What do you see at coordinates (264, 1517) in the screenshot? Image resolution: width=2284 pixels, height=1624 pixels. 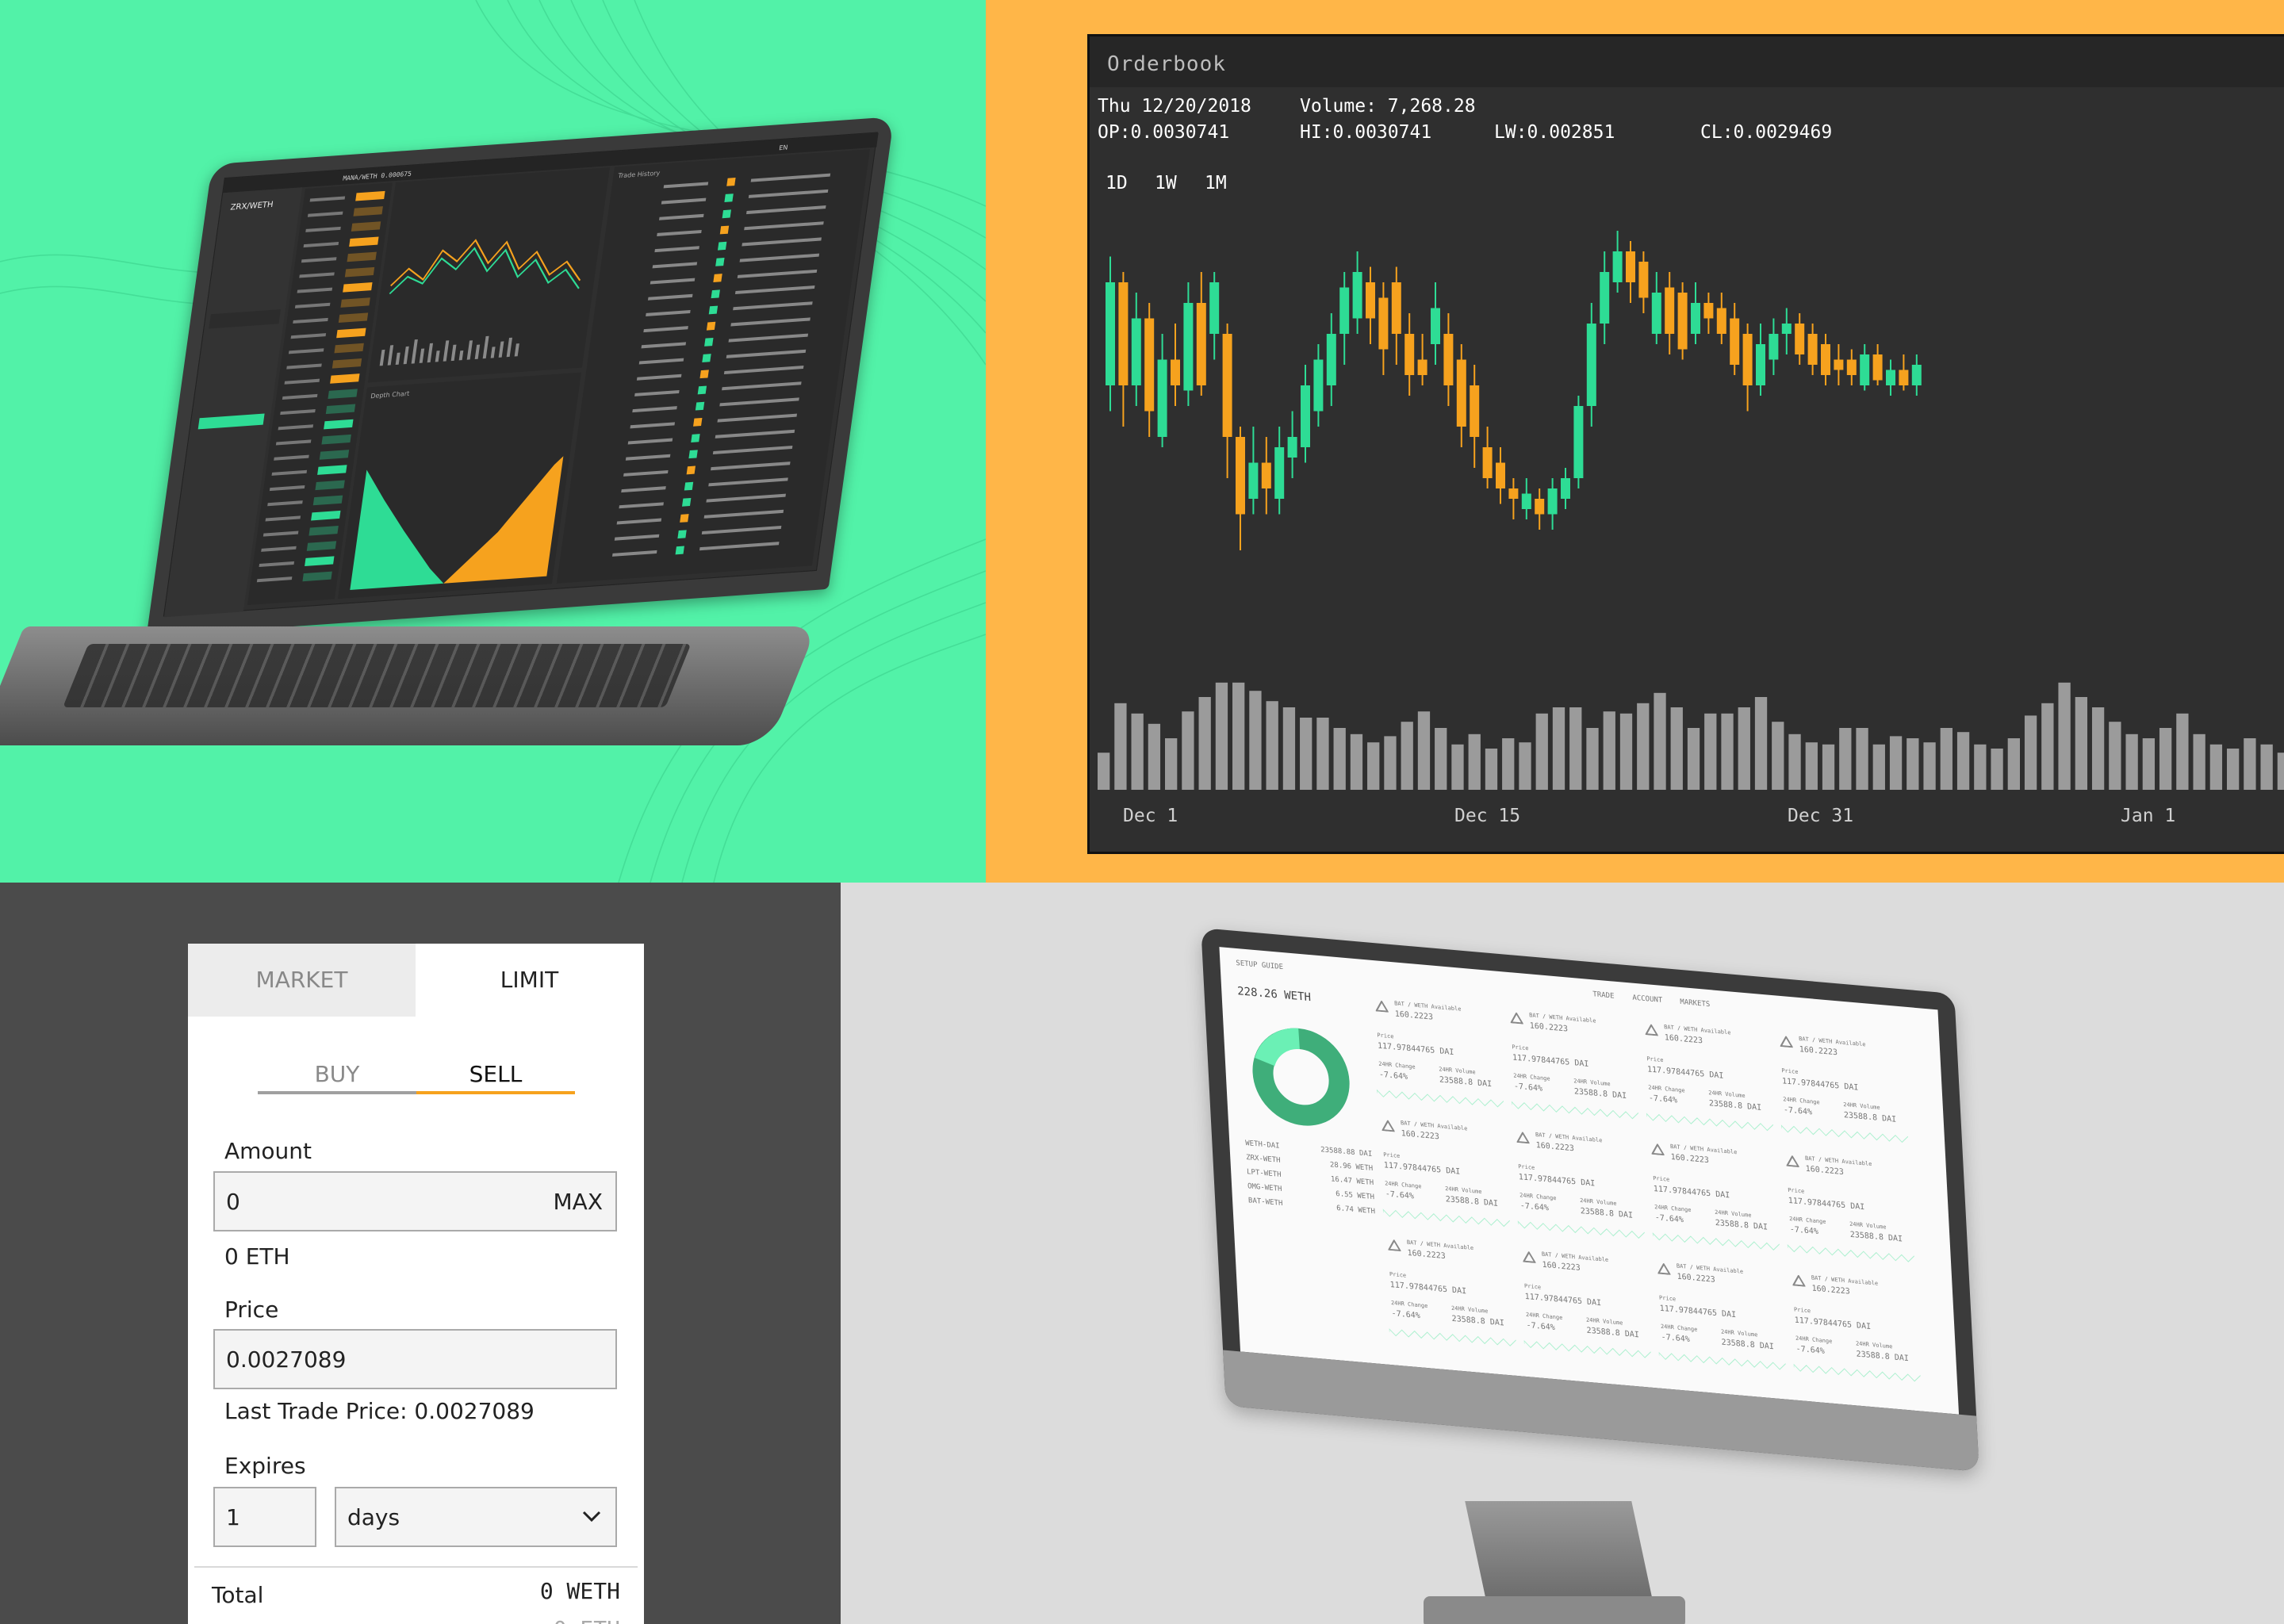 I see `expires-number-input: 1` at bounding box center [264, 1517].